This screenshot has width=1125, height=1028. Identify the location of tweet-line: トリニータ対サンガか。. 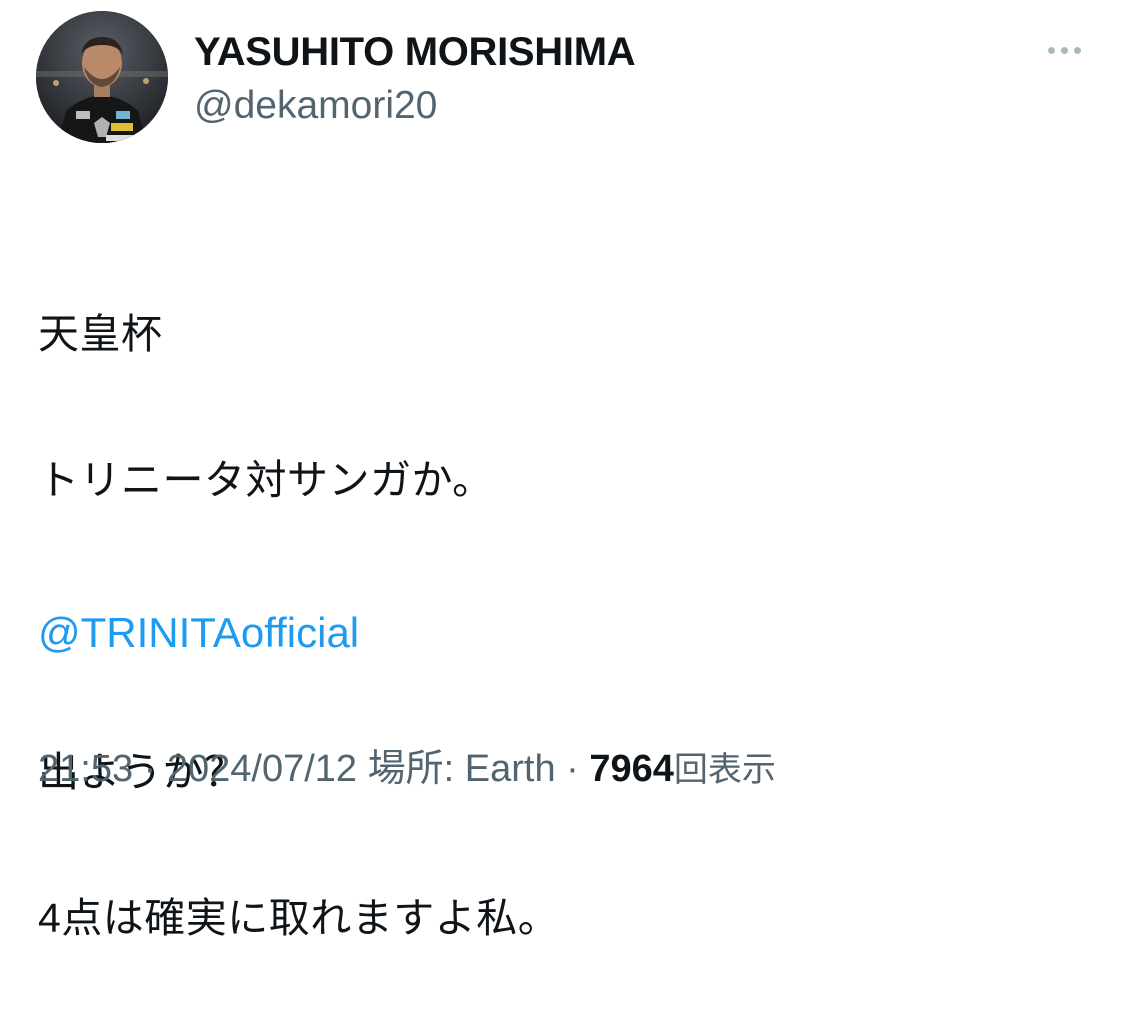
(266, 480).